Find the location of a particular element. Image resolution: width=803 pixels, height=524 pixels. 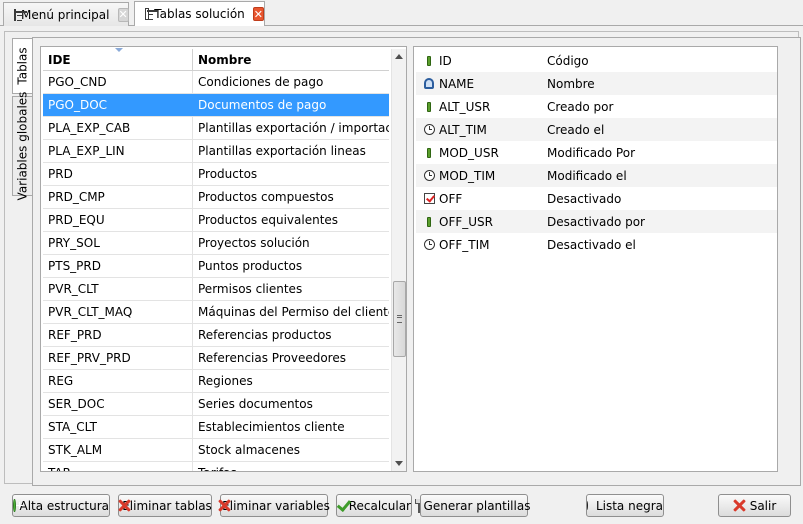

field-name: OFF_USR is located at coordinates (466, 221).